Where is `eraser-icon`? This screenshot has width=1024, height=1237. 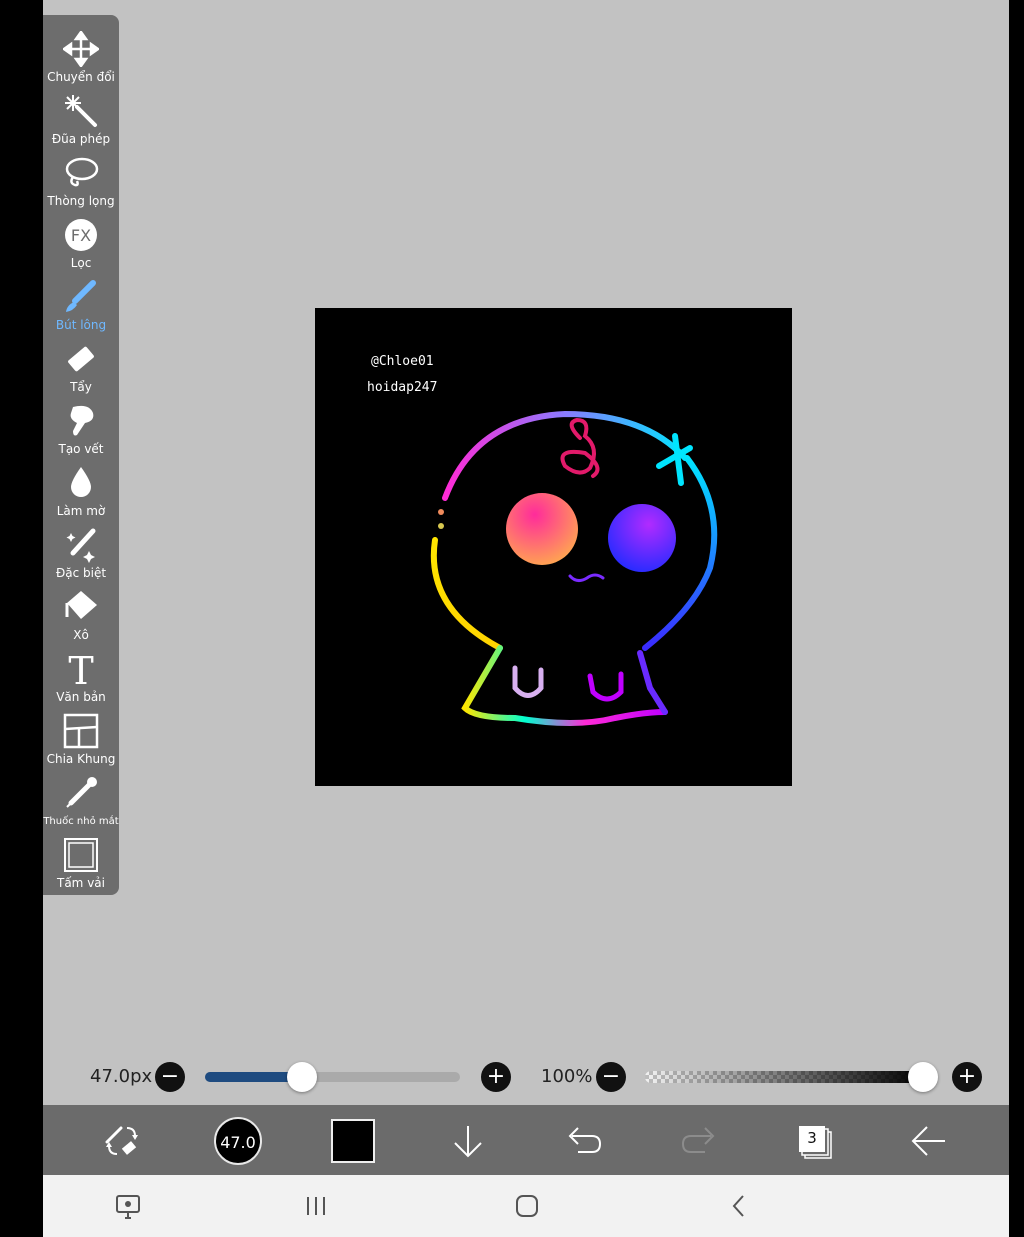 eraser-icon is located at coordinates (81, 359).